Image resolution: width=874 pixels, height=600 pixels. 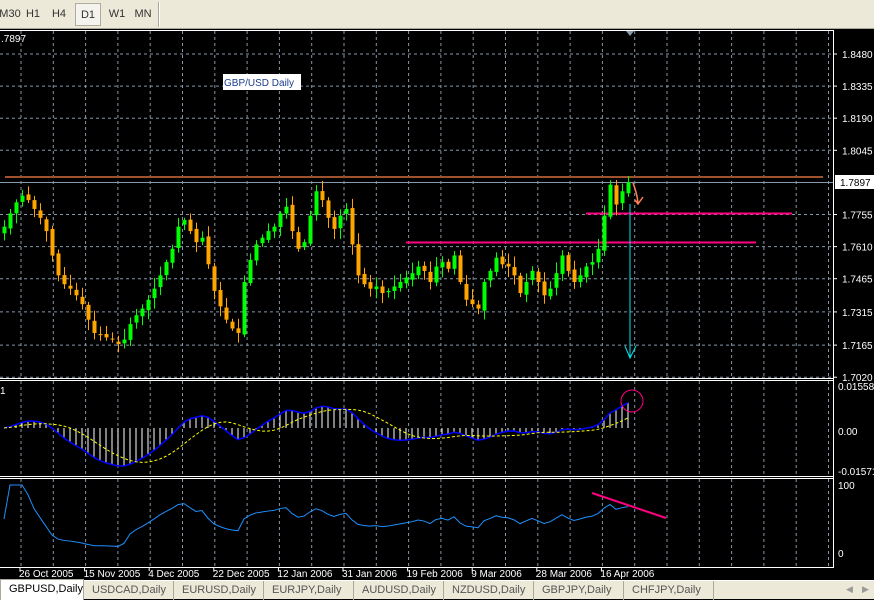 I want to click on timeframe-mn: MN, so click(x=143, y=14).